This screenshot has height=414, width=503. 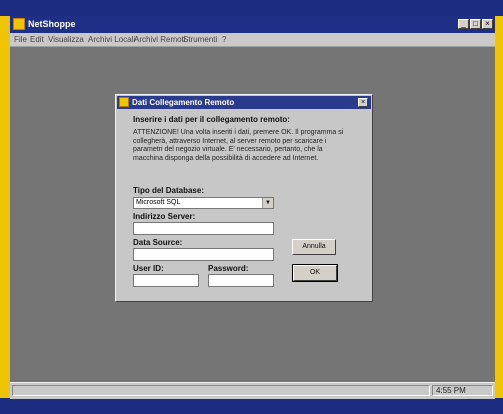 I want to click on menu-edit: Edit, so click(x=37, y=39).